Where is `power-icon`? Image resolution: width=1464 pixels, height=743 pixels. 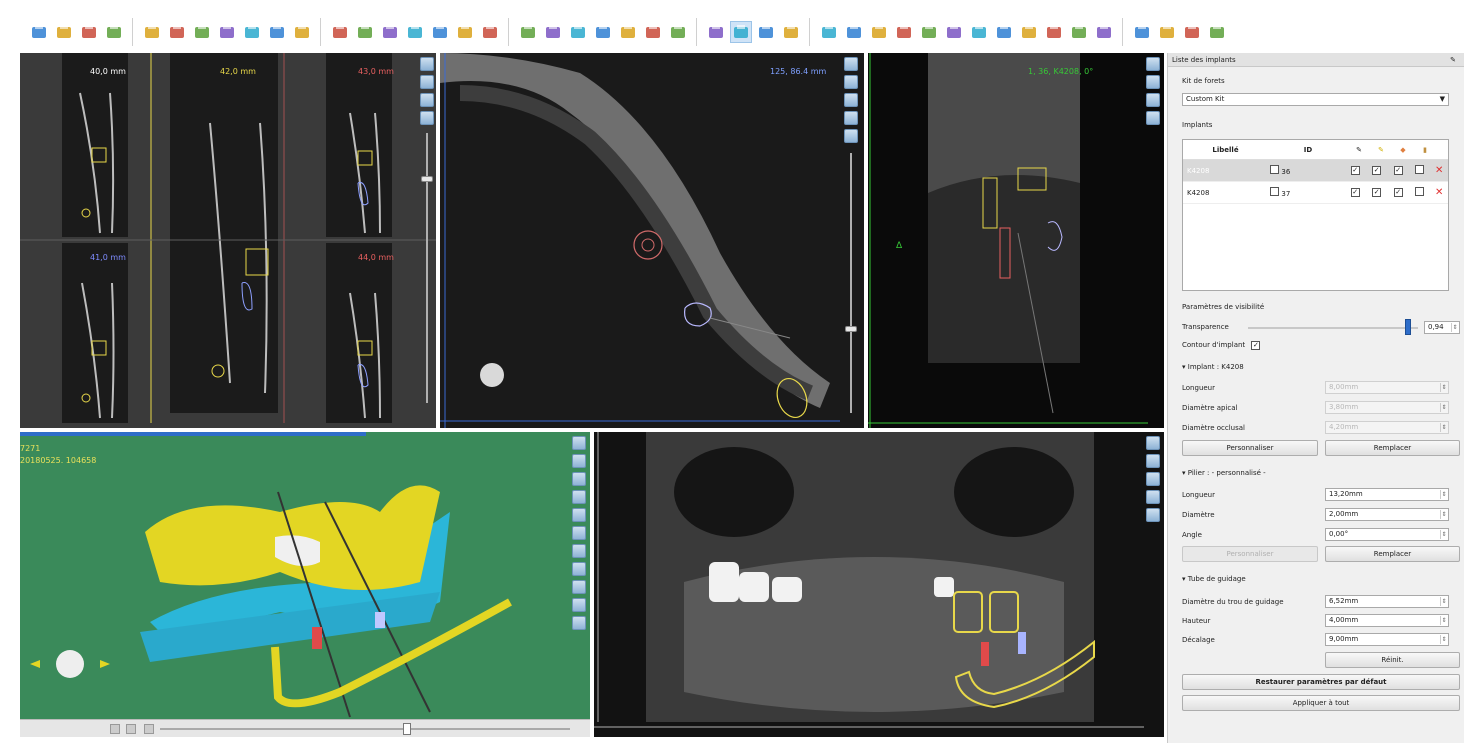 power-icon is located at coordinates (1217, 32).